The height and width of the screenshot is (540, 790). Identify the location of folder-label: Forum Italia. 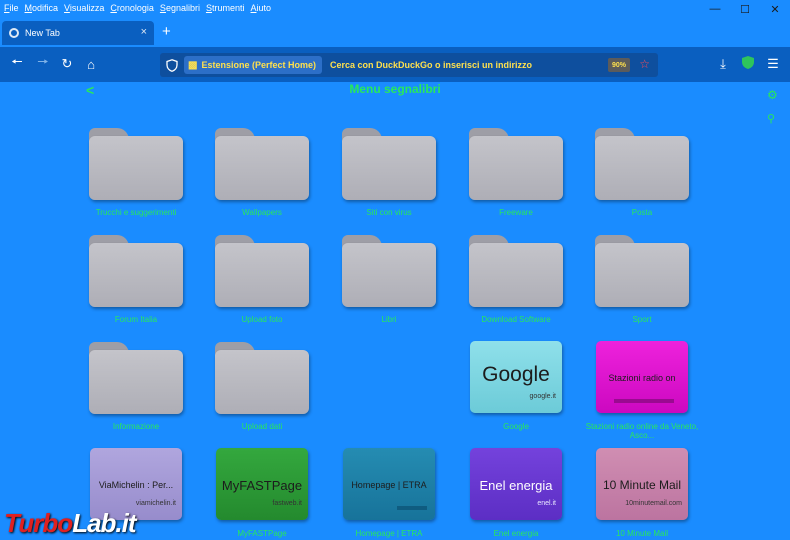
(136, 319).